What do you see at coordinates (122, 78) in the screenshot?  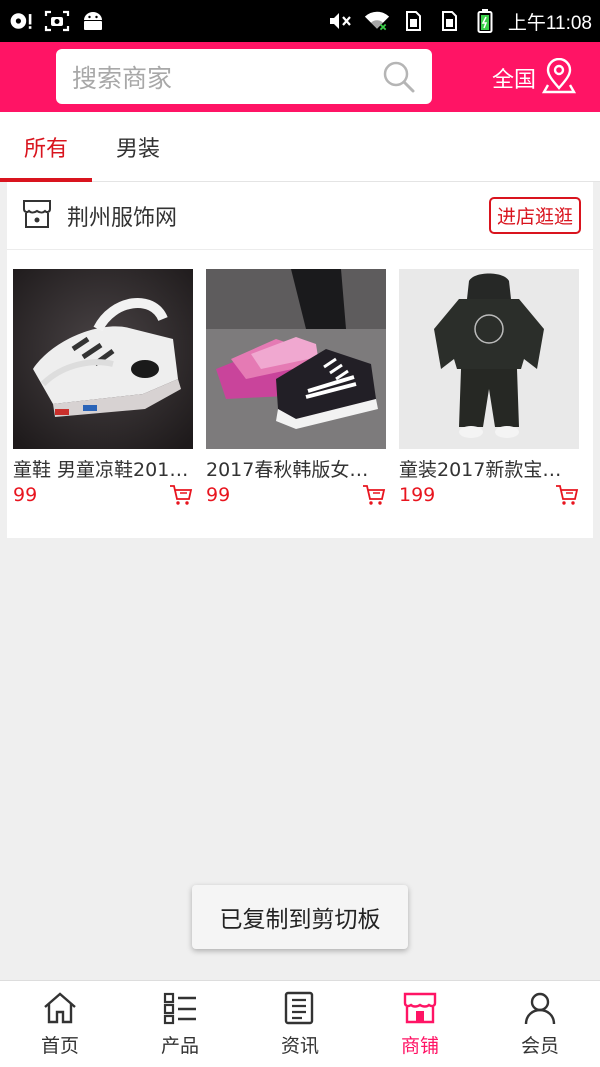 I see `search-placeholder: 搜索商家` at bounding box center [122, 78].